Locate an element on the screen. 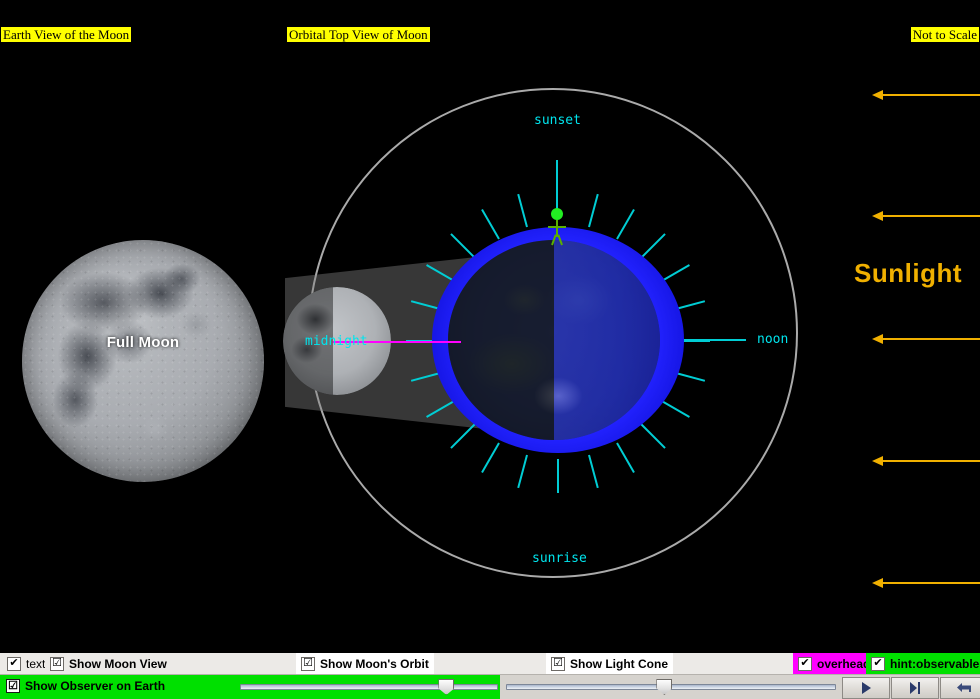  moon-surface-texture is located at coordinates (143, 361).